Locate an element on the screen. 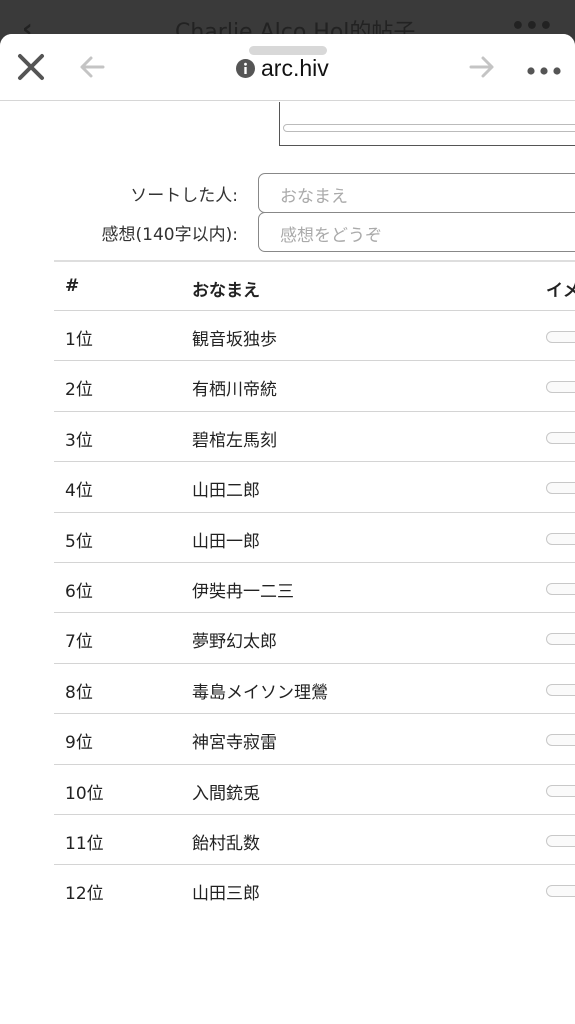 Image resolution: width=575 pixels, height=1024 pixels. name-cell: 飴村乱数 is located at coordinates (226, 843).